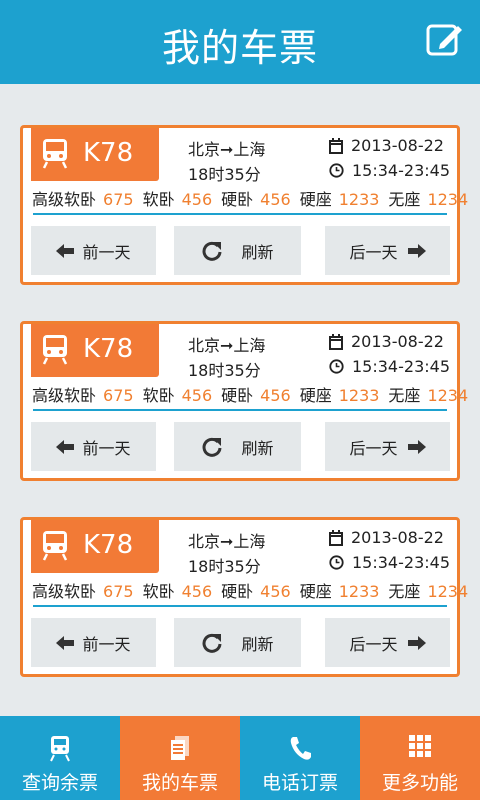 The image size is (480, 800). What do you see at coordinates (444, 40) in the screenshot?
I see `edit-icon` at bounding box center [444, 40].